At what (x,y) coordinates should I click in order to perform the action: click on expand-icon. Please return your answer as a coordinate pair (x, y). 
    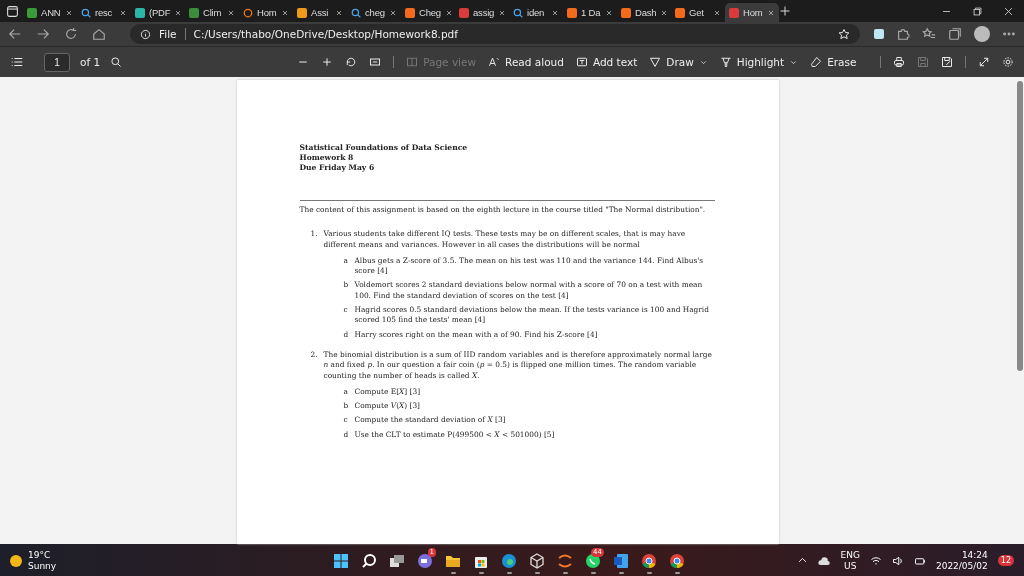
    Looking at the image, I should click on (984, 62).